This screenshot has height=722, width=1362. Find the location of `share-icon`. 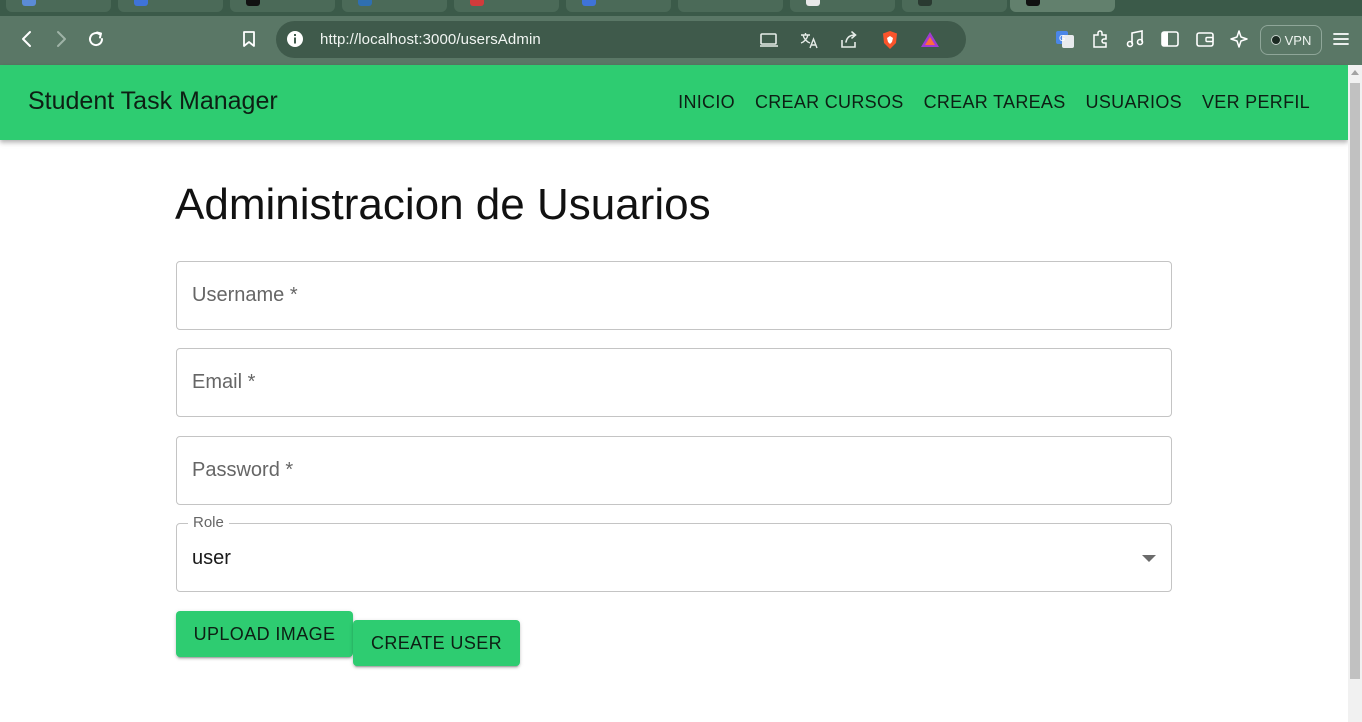

share-icon is located at coordinates (849, 40).